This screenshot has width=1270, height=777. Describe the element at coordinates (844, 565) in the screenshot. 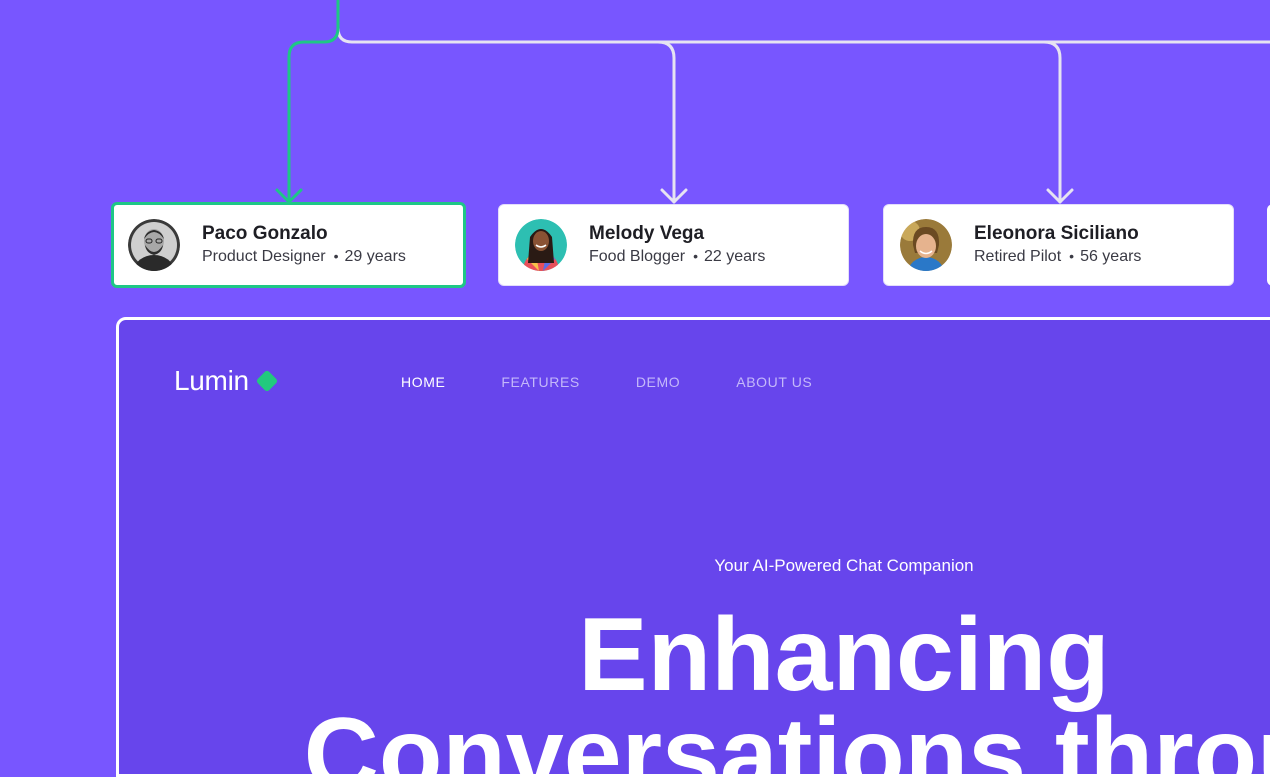

I see `hero-tagline: Your AI-Powered Chat Companion` at that location.